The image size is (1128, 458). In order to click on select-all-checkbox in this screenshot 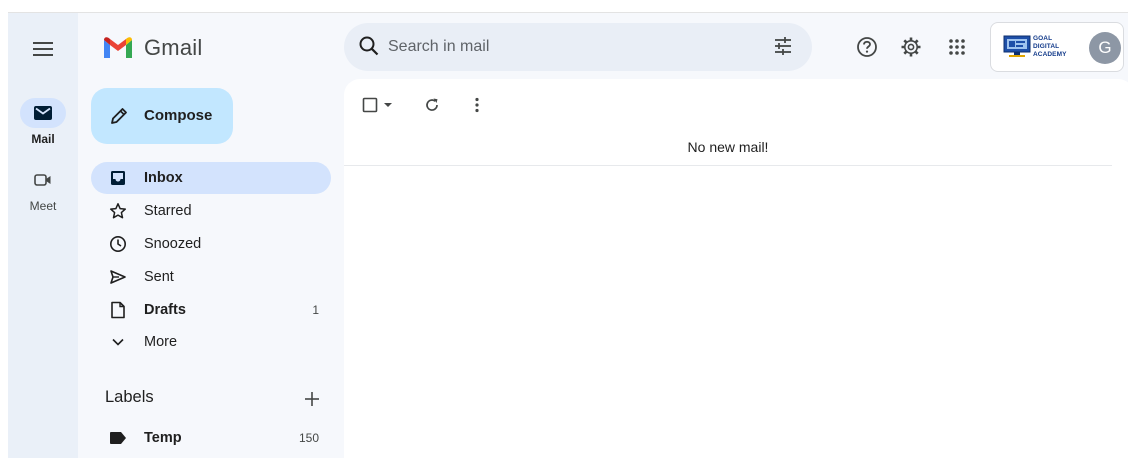, I will do `click(370, 105)`.